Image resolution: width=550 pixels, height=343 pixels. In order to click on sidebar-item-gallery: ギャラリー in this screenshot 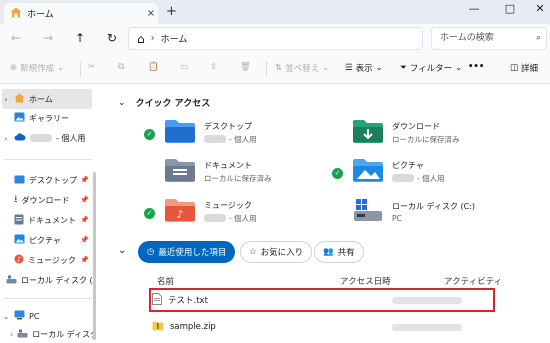, I will do `click(47, 118)`.